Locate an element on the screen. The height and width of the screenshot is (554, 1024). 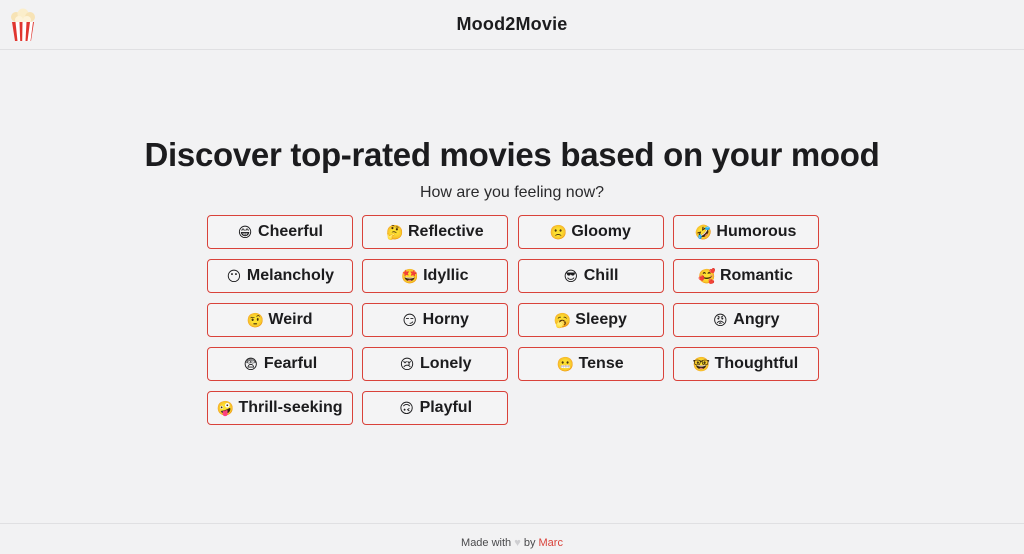
mood-label: Chill is located at coordinates (601, 275).